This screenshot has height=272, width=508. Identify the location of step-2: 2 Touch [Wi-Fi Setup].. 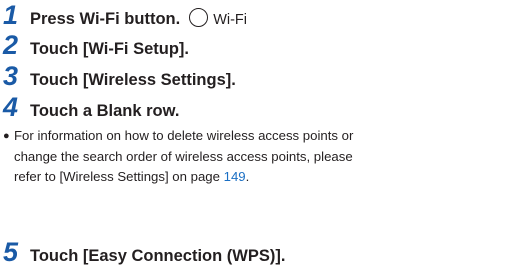
(96, 45).